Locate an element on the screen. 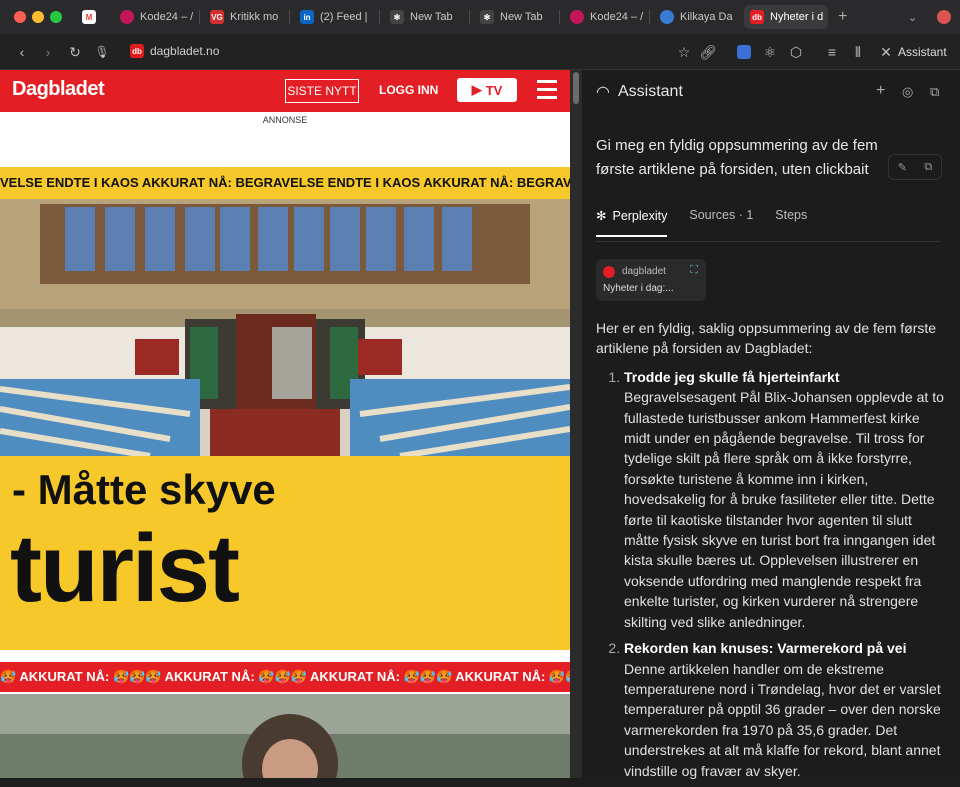 This screenshot has height=787, width=960. assistant-logo-icon: ◠ is located at coordinates (603, 92).